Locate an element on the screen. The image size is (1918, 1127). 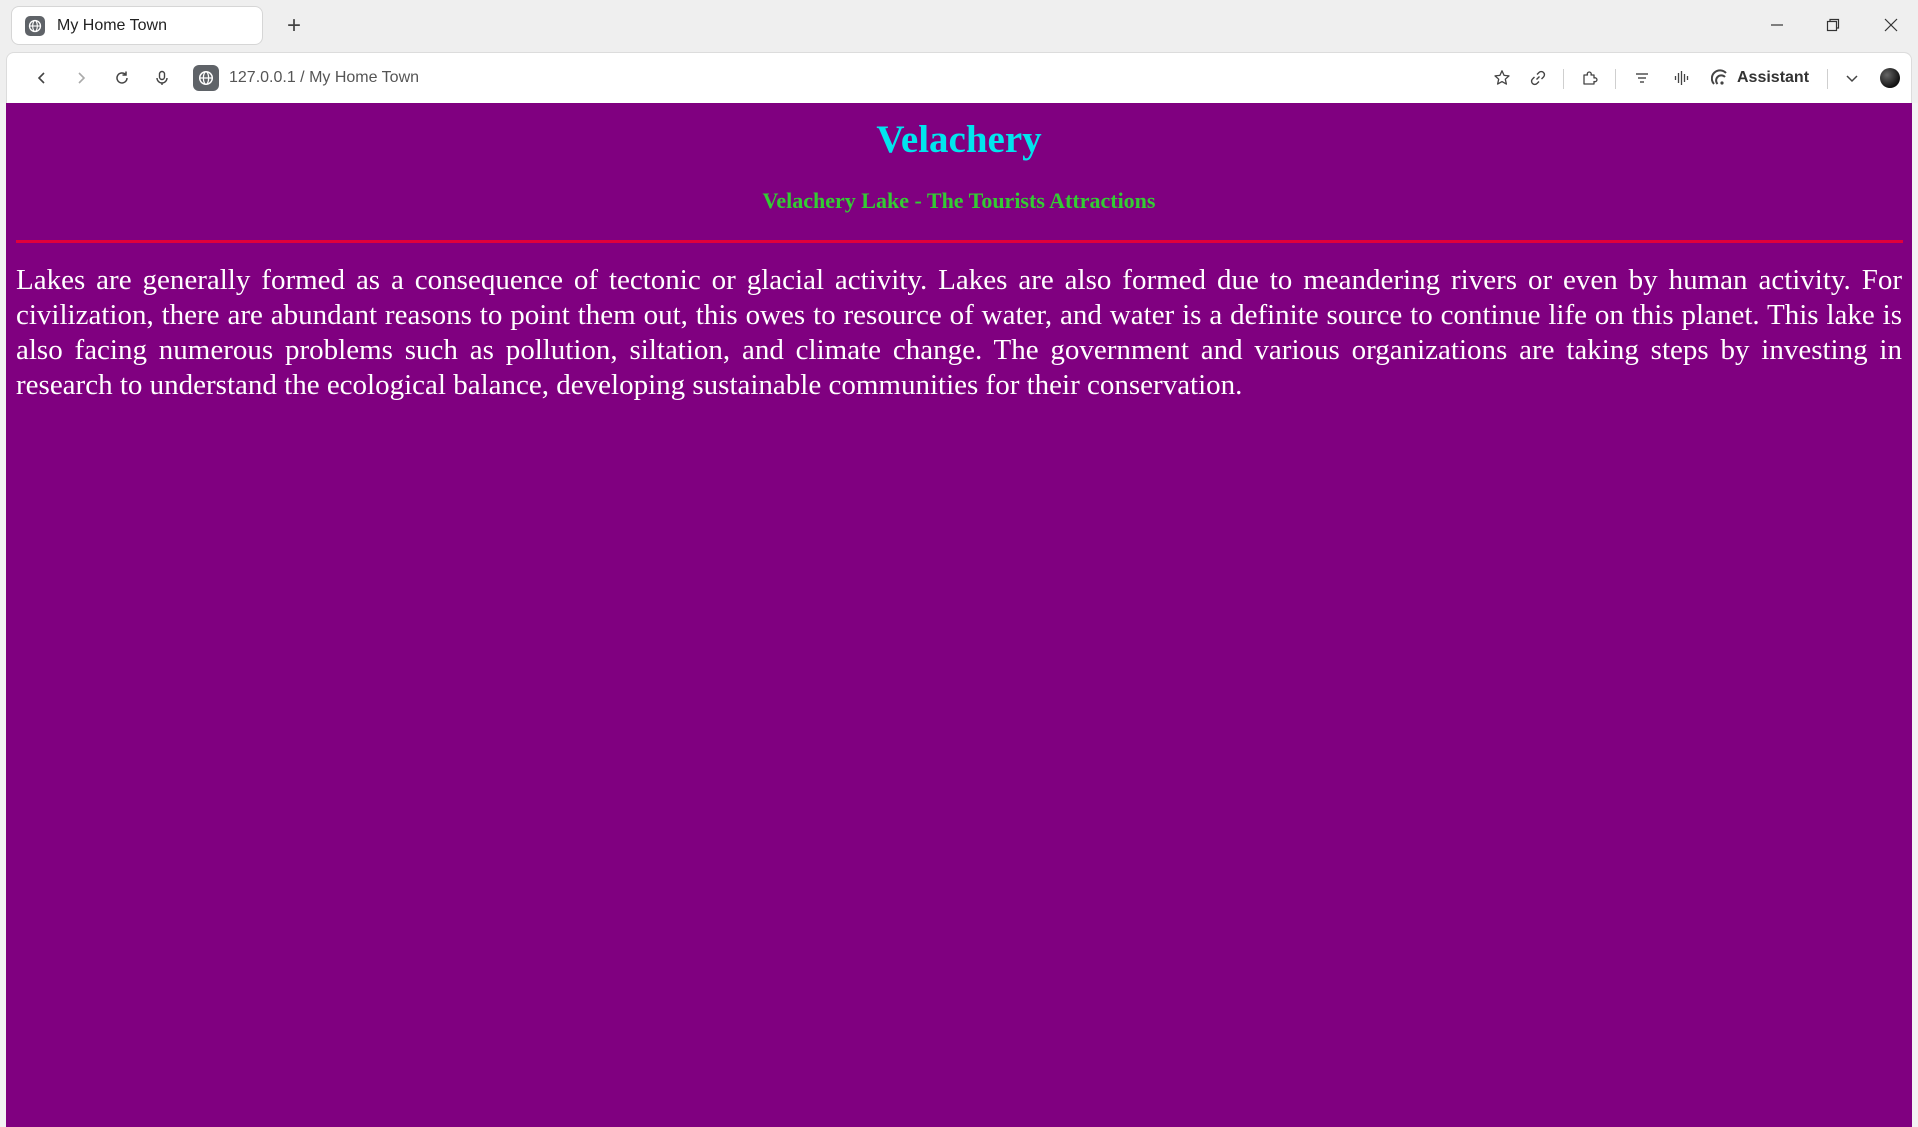
minimize-button is located at coordinates (1777, 25).